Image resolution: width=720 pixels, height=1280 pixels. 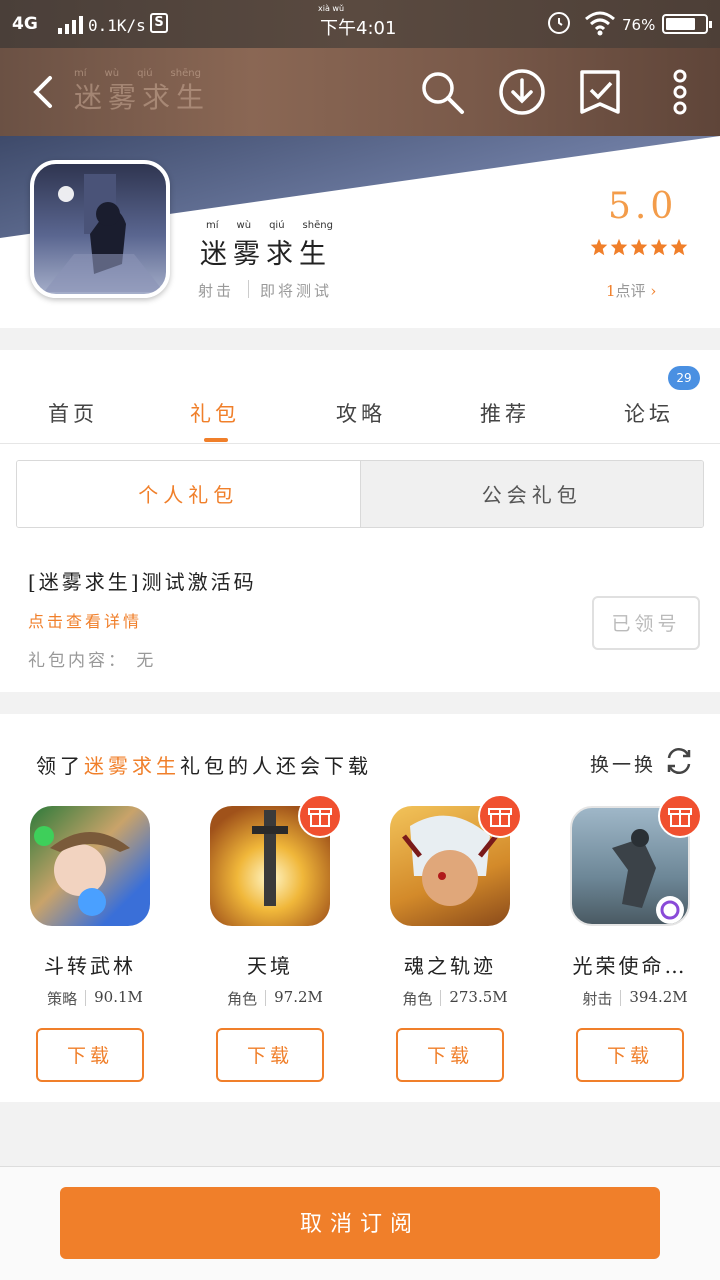 I want to click on app-icon, so click(x=100, y=229).